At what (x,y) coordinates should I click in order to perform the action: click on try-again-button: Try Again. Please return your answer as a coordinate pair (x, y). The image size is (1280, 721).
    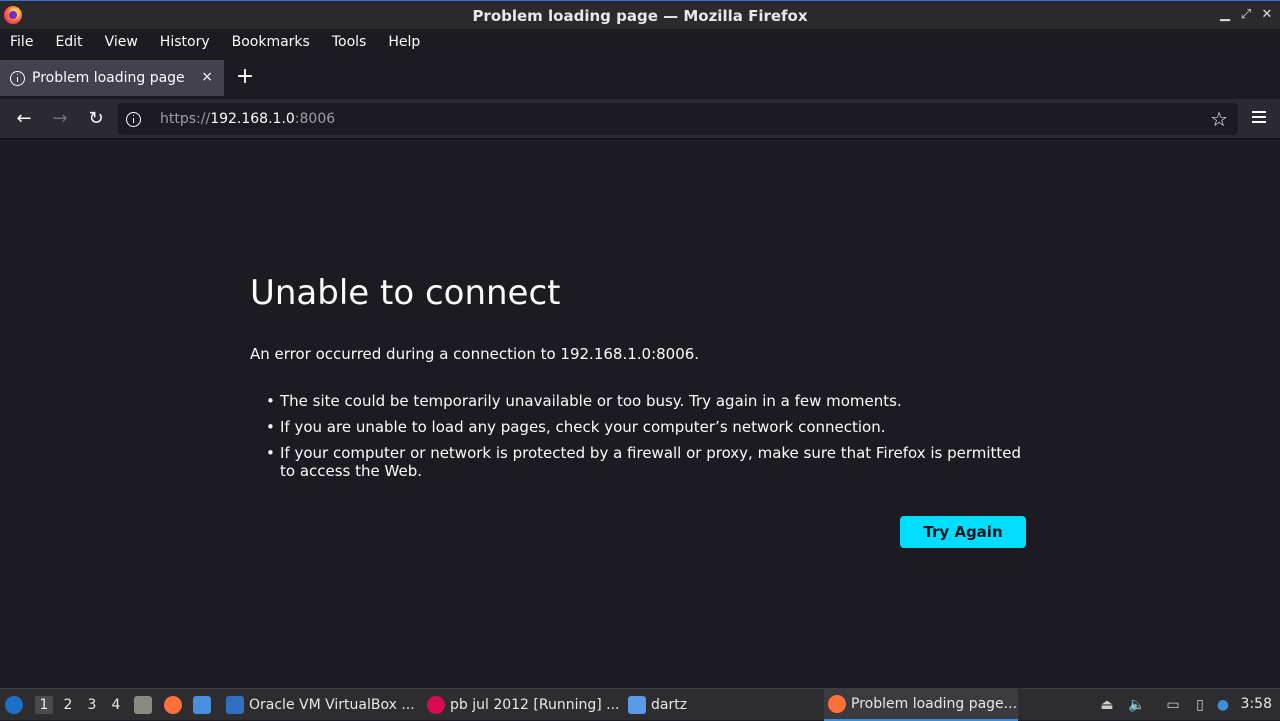
    Looking at the image, I should click on (963, 532).